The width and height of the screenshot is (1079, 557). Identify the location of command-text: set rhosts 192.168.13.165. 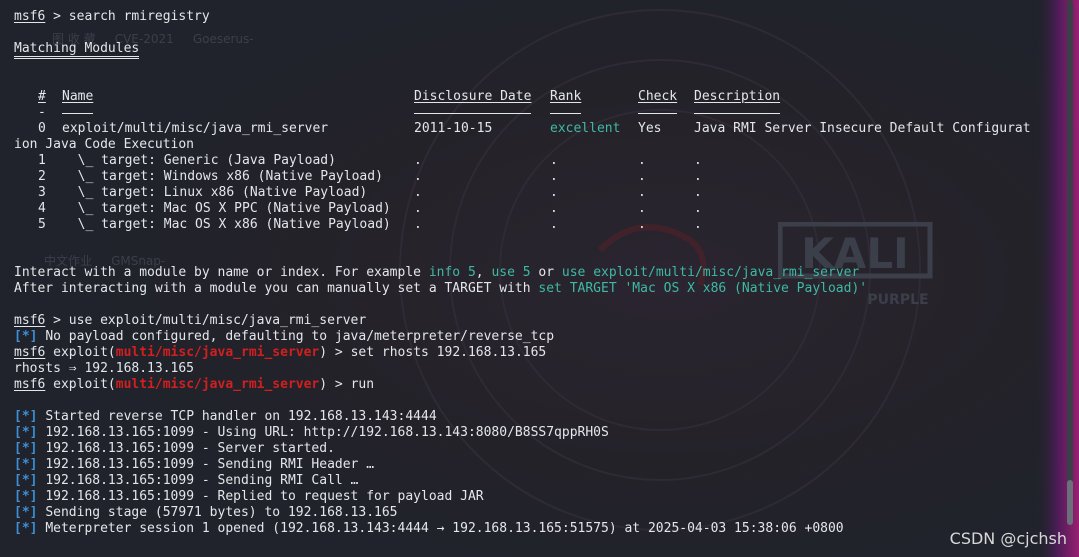
(448, 352).